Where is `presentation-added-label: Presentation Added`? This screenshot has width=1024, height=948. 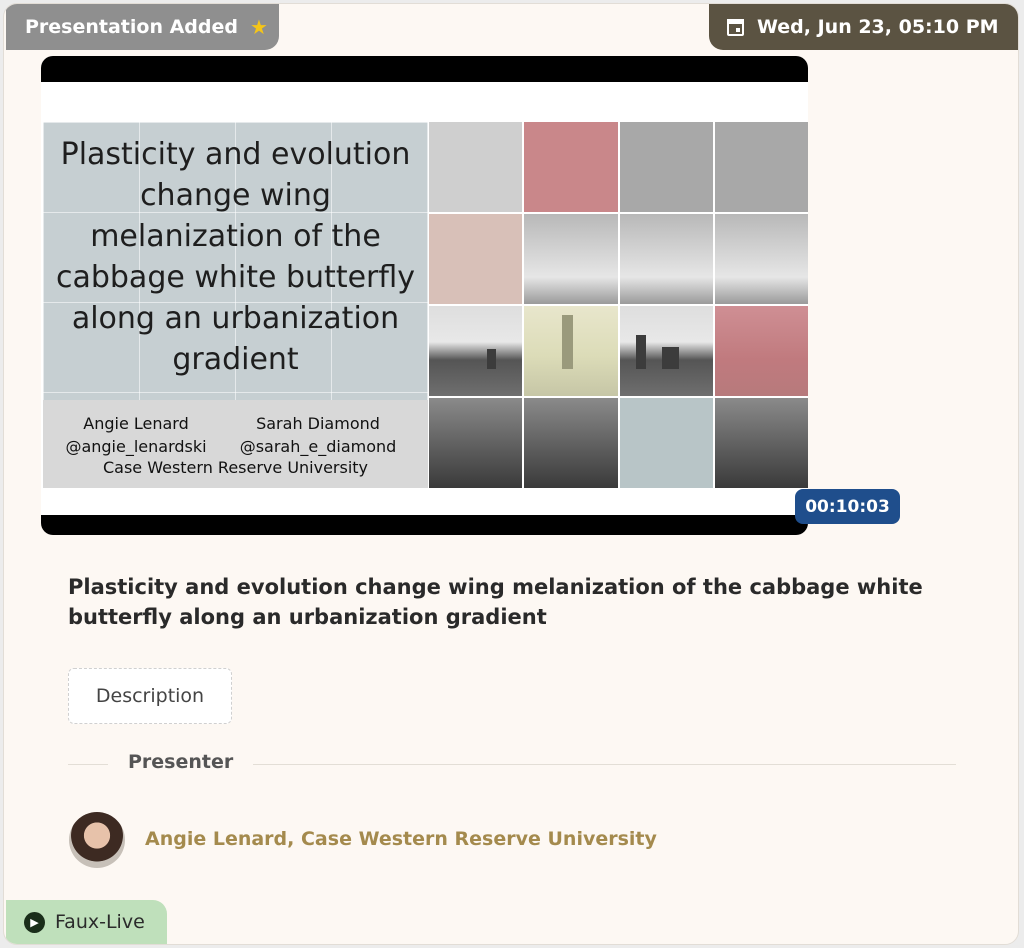
presentation-added-label: Presentation Added is located at coordinates (131, 27).